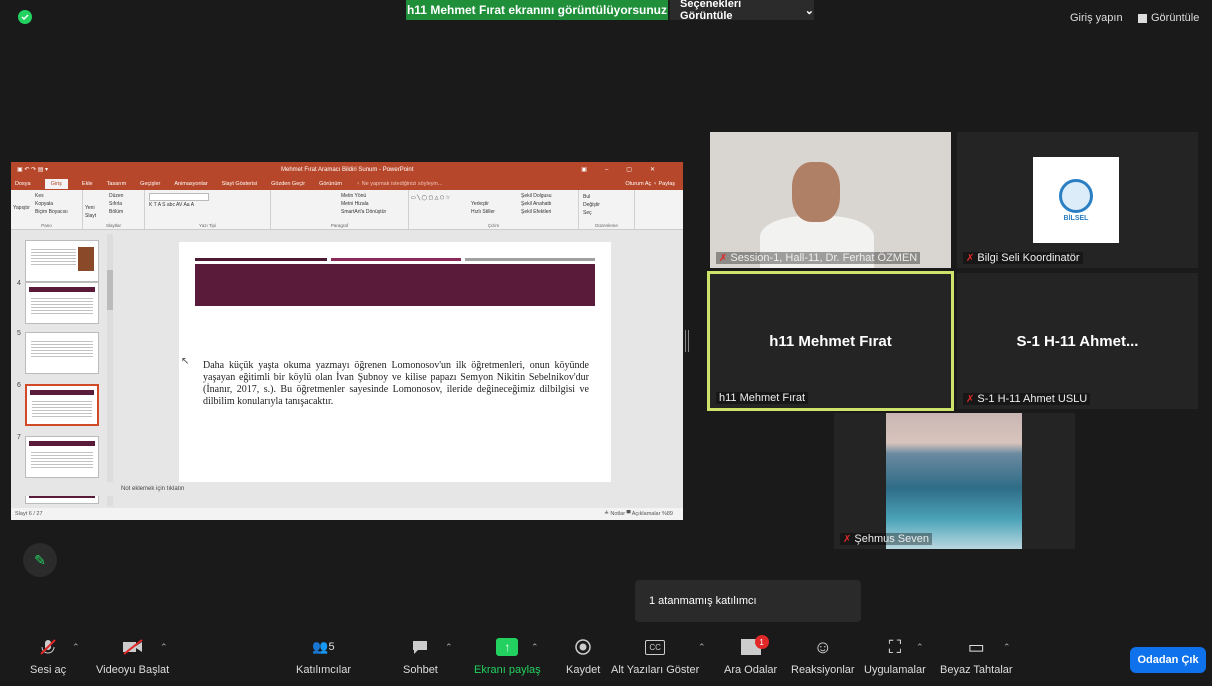  I want to click on organization-logo: BİLSEL, so click(1076, 200).